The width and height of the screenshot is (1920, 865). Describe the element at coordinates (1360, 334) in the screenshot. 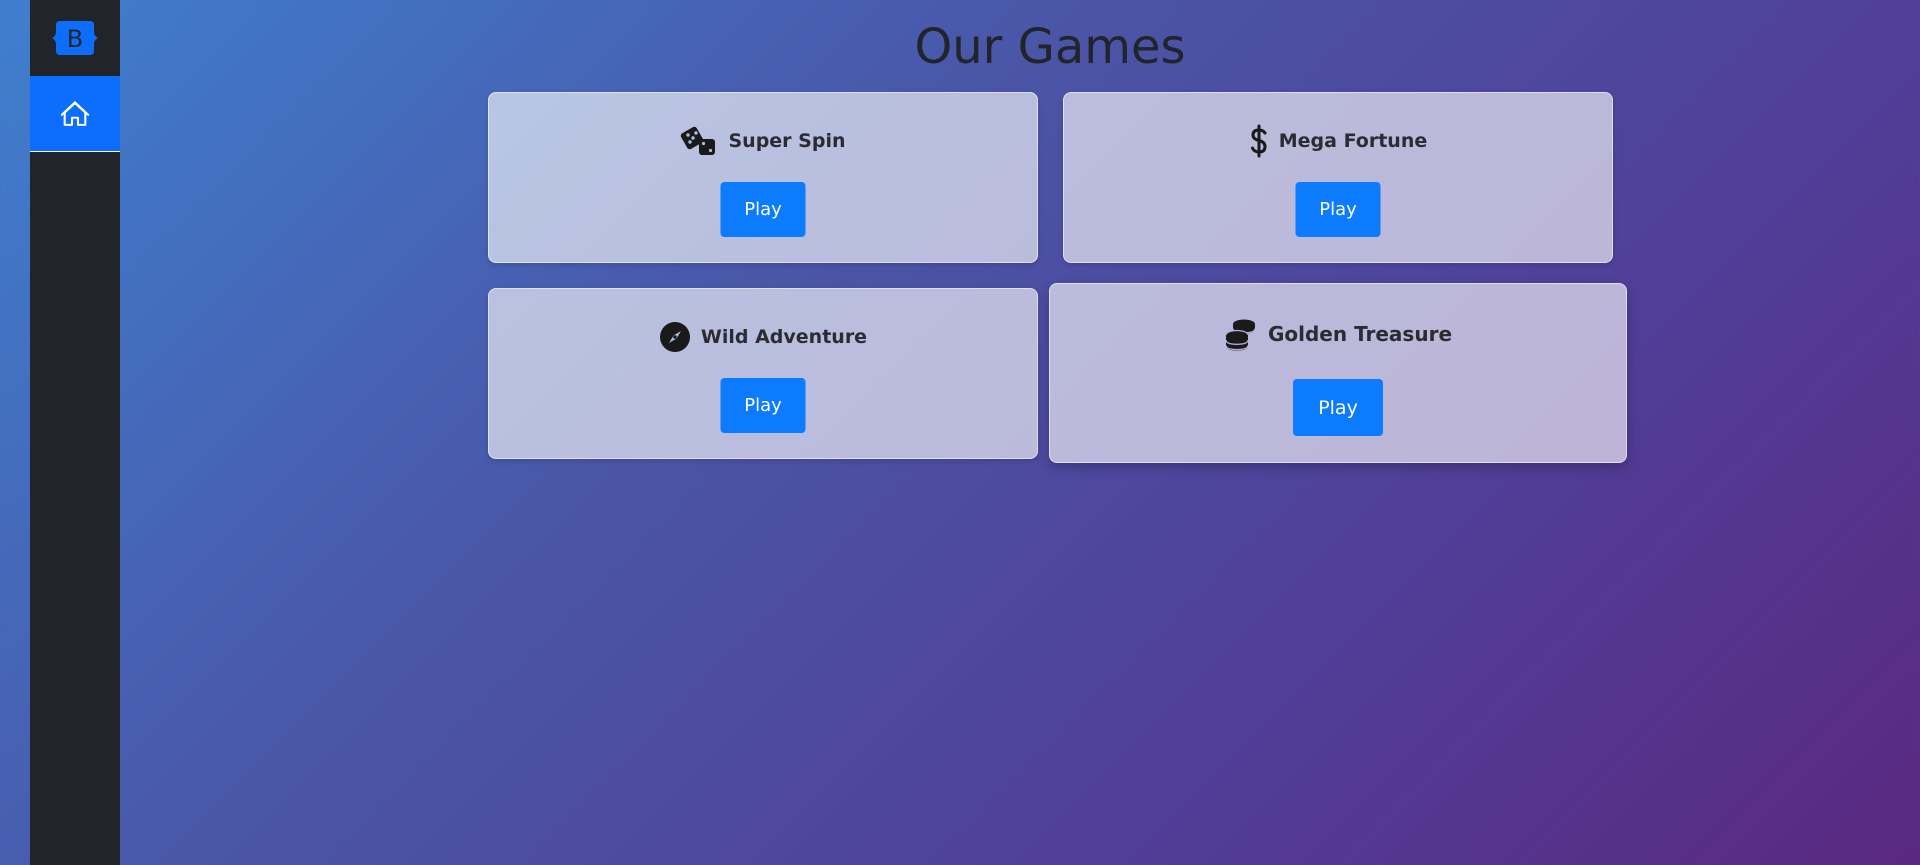

I see `game-card-name: Golden Treasure` at that location.